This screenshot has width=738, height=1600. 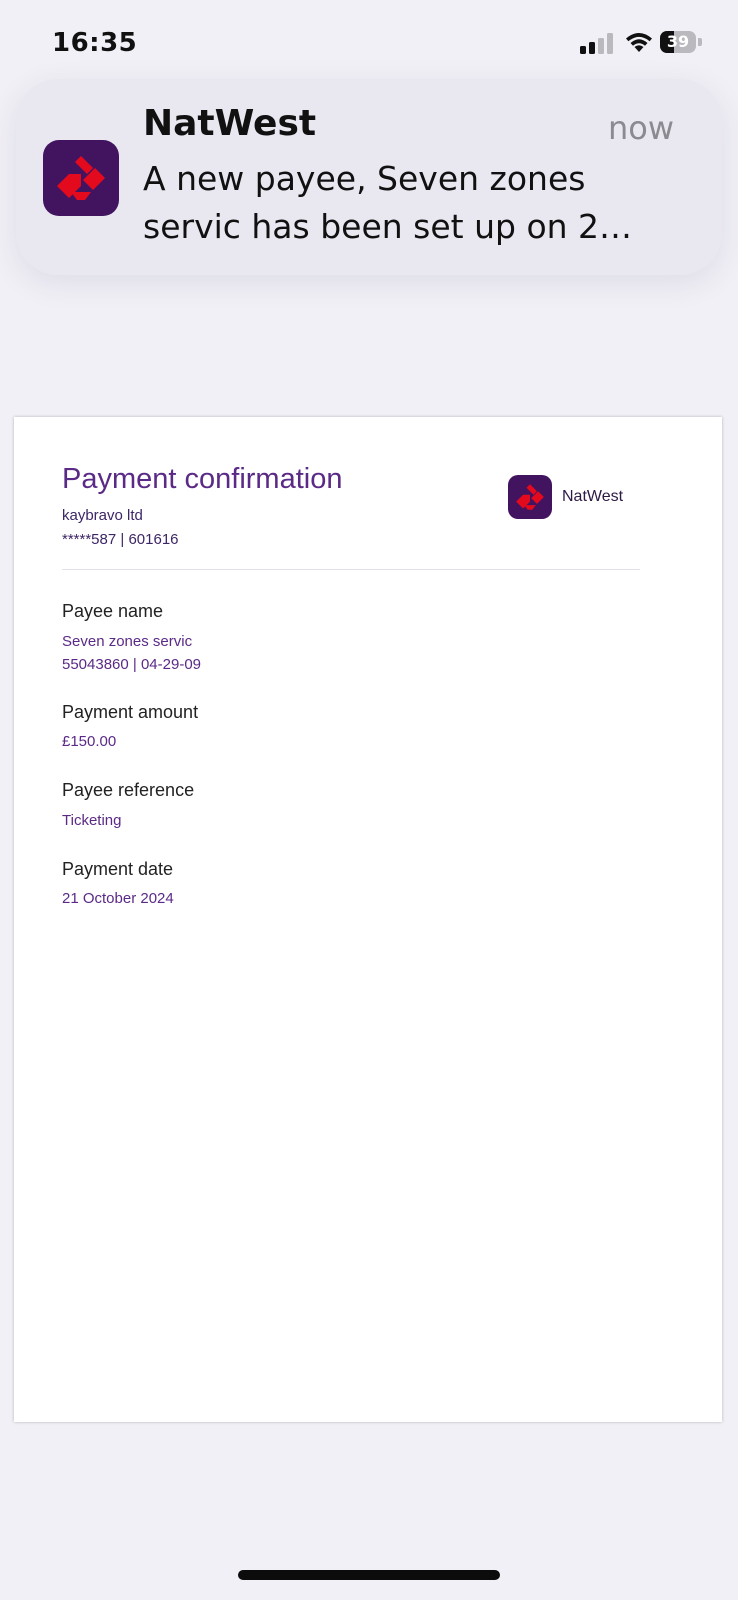 I want to click on battery-icon: 39, so click(x=682, y=42).